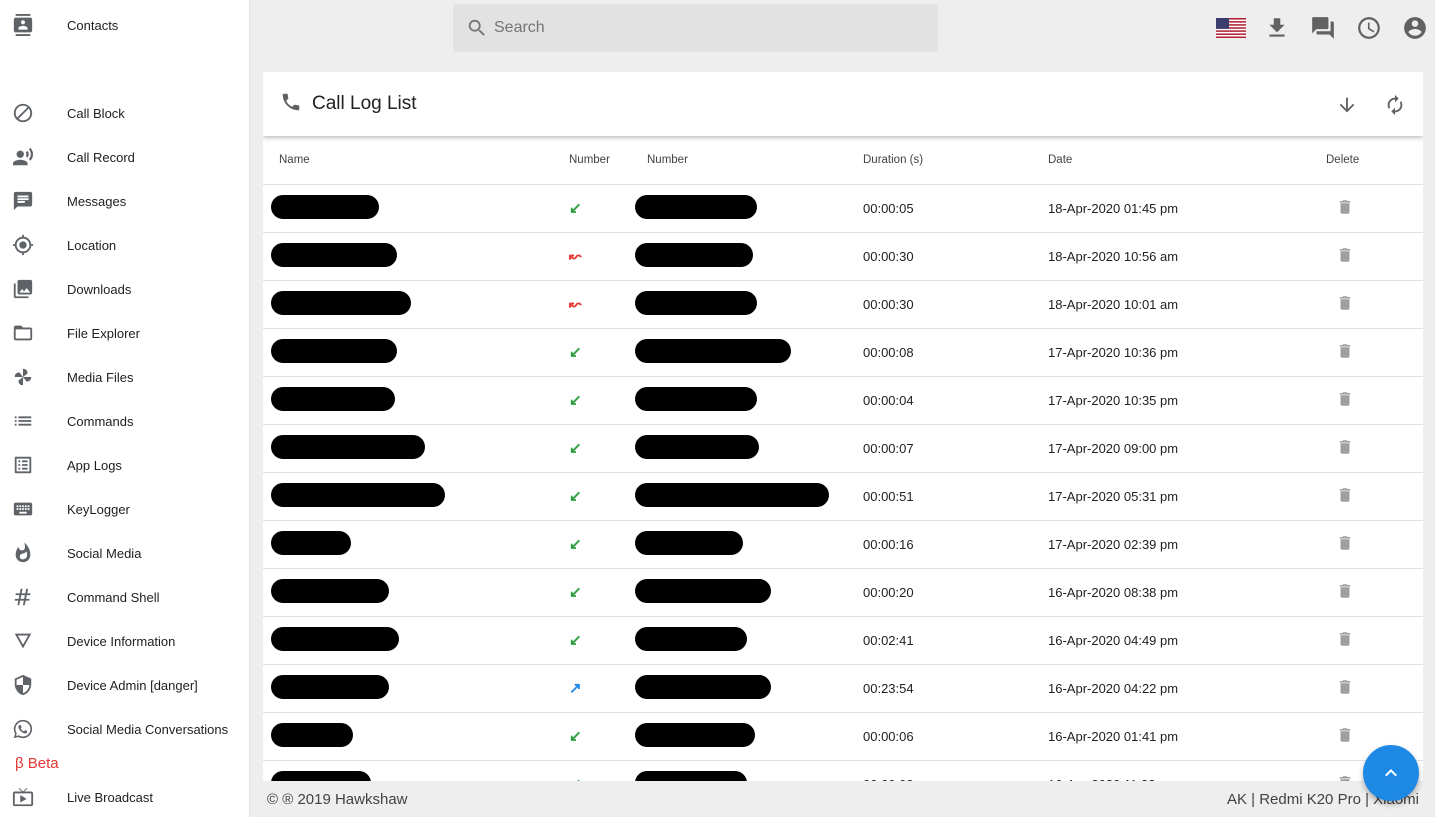 This screenshot has height=817, width=1435. I want to click on us-flag-icon, so click(1231, 28).